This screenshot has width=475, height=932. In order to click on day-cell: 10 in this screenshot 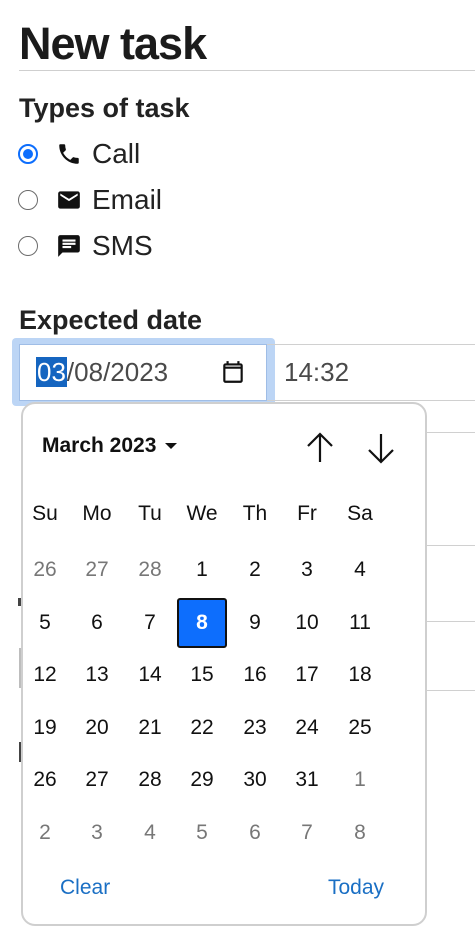, I will do `click(307, 623)`.